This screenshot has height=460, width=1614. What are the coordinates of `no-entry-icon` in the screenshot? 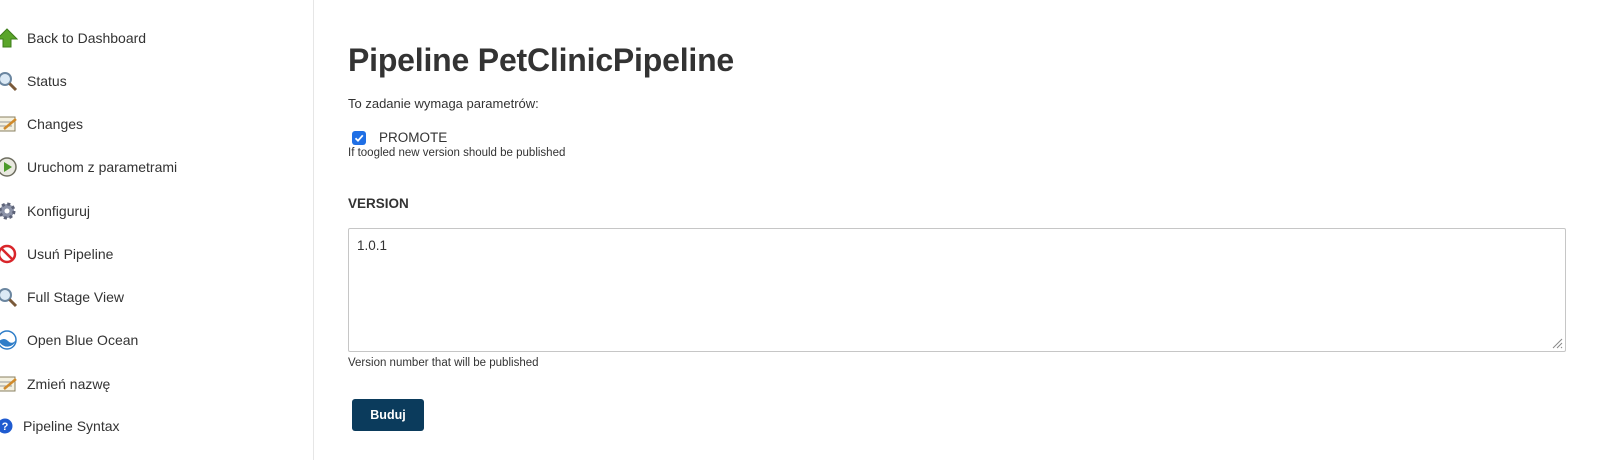 It's located at (9, 254).